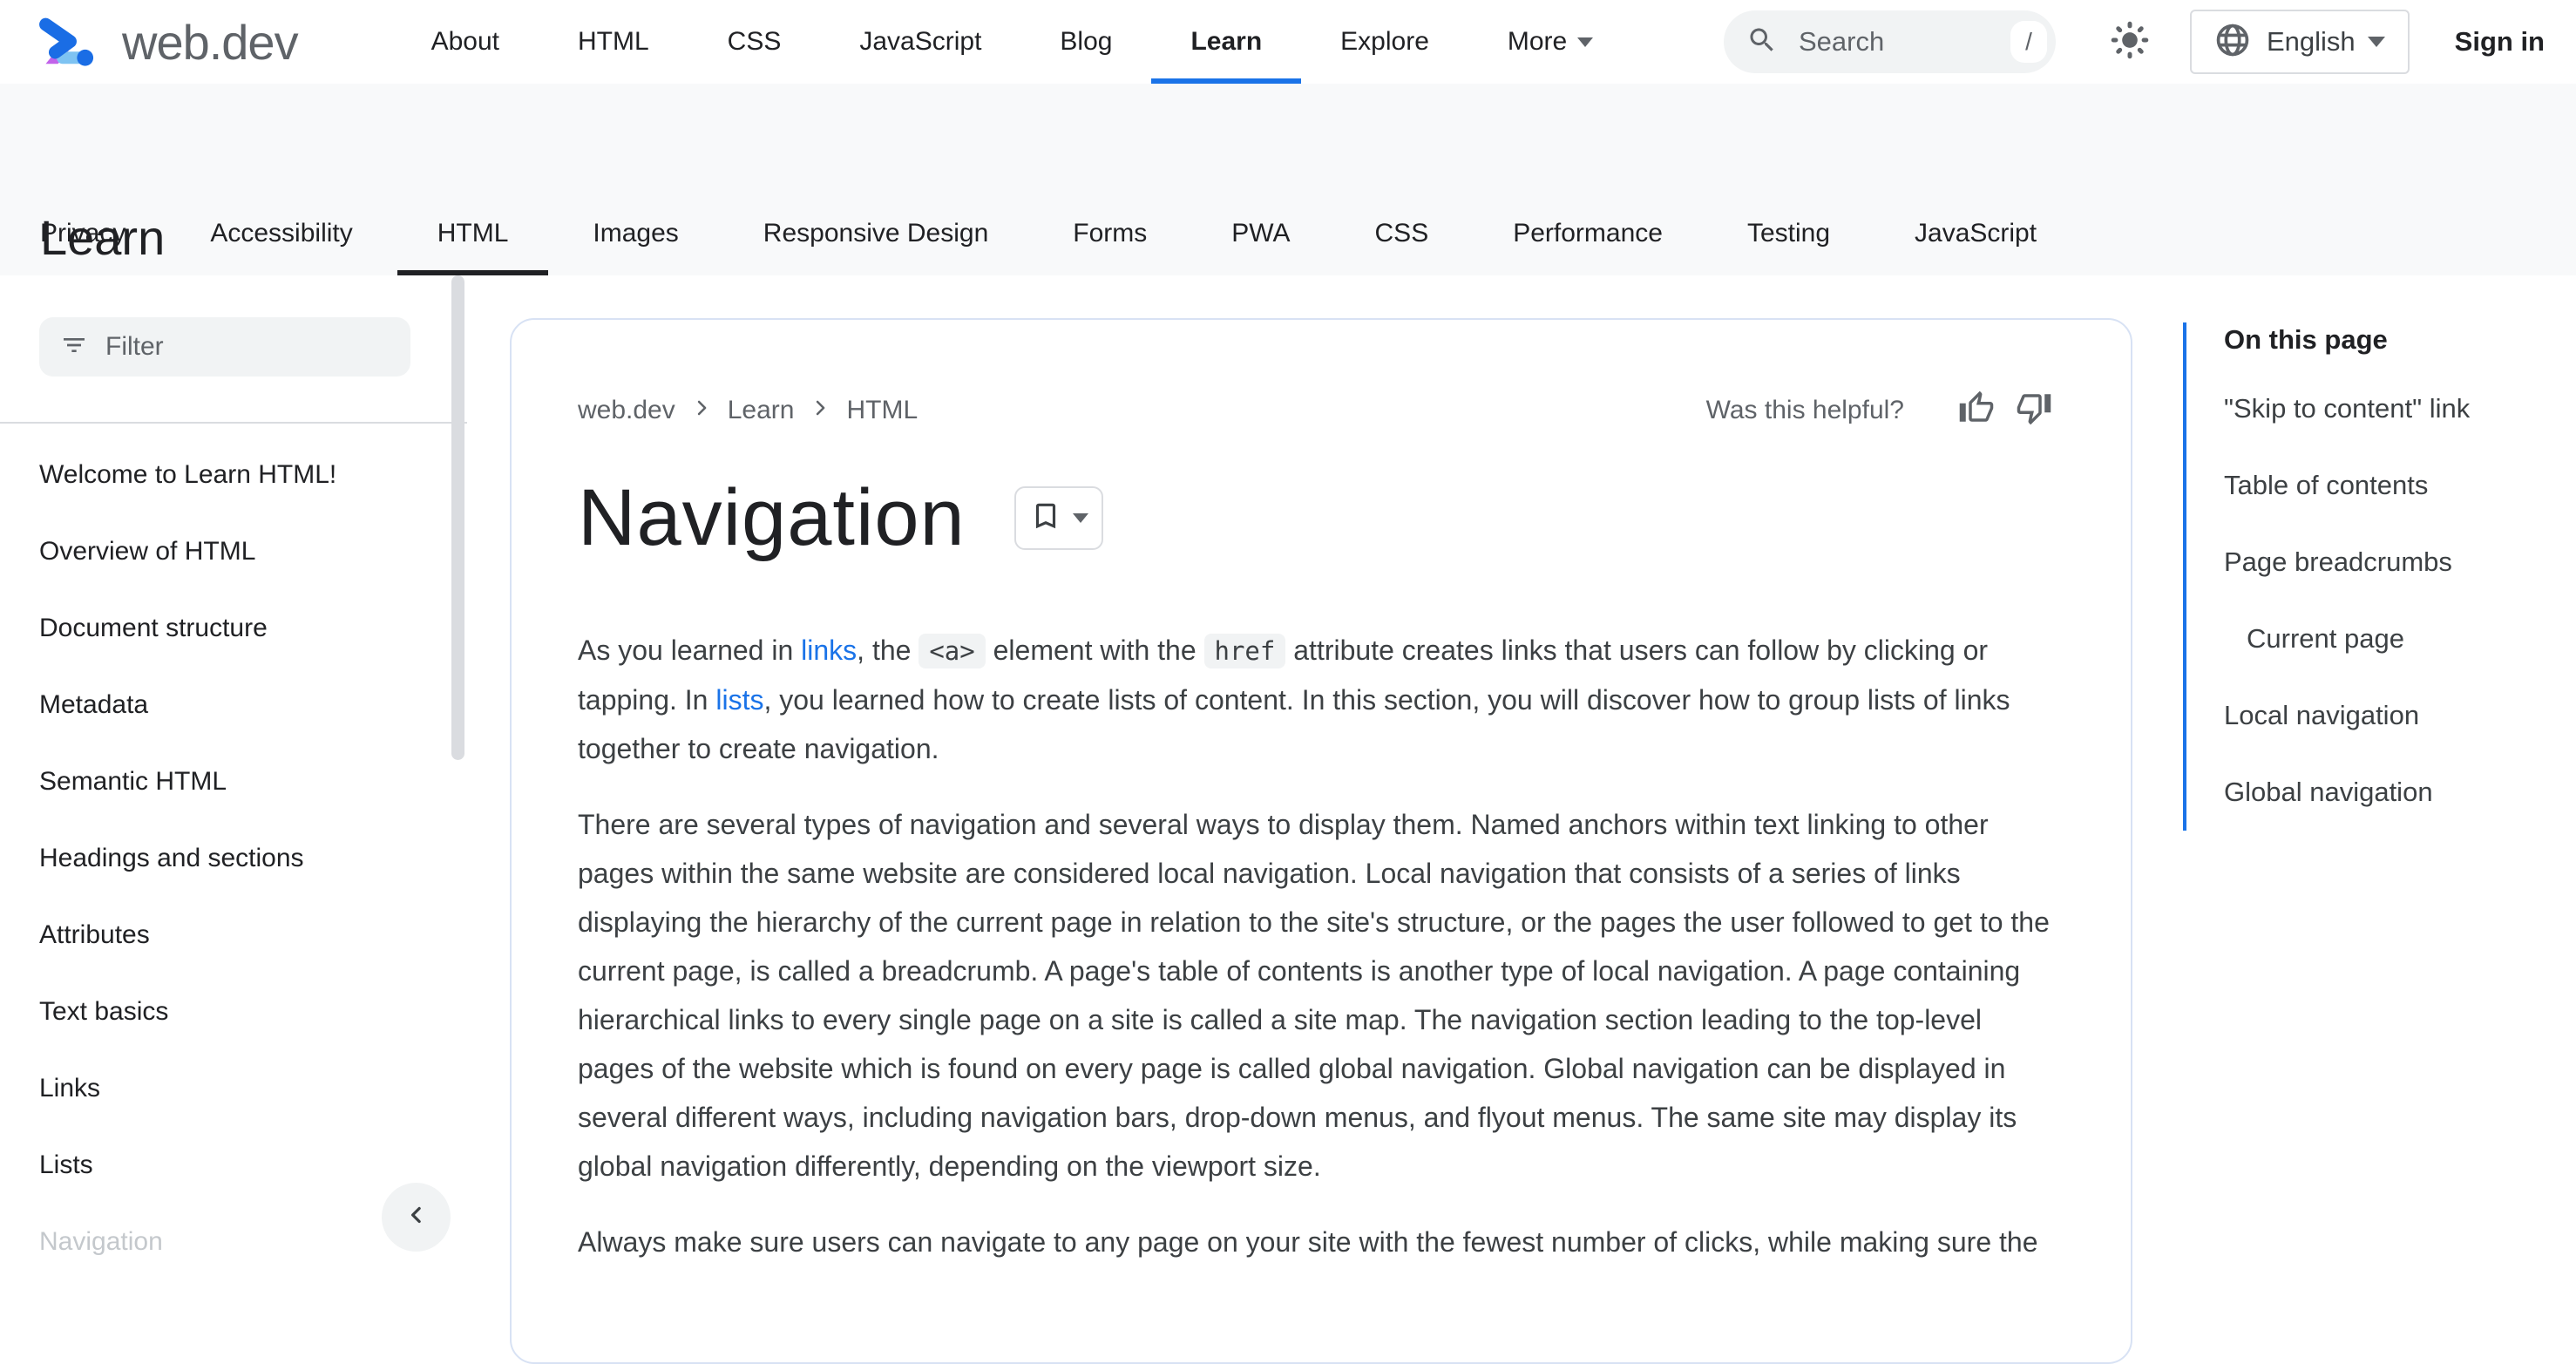  I want to click on sidebar-item: Text basics, so click(233, 1012).